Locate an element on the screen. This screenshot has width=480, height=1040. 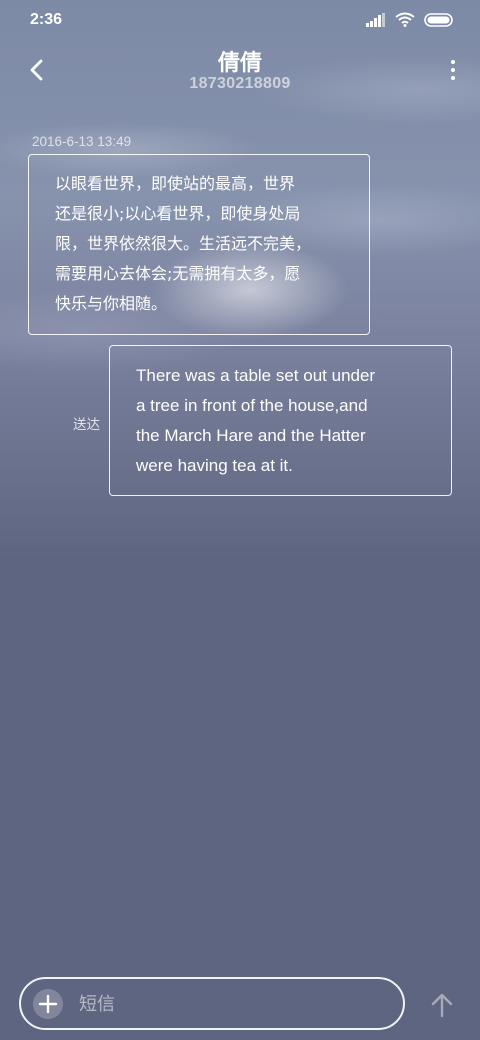
delivery-status: 送达 is located at coordinates (86, 425).